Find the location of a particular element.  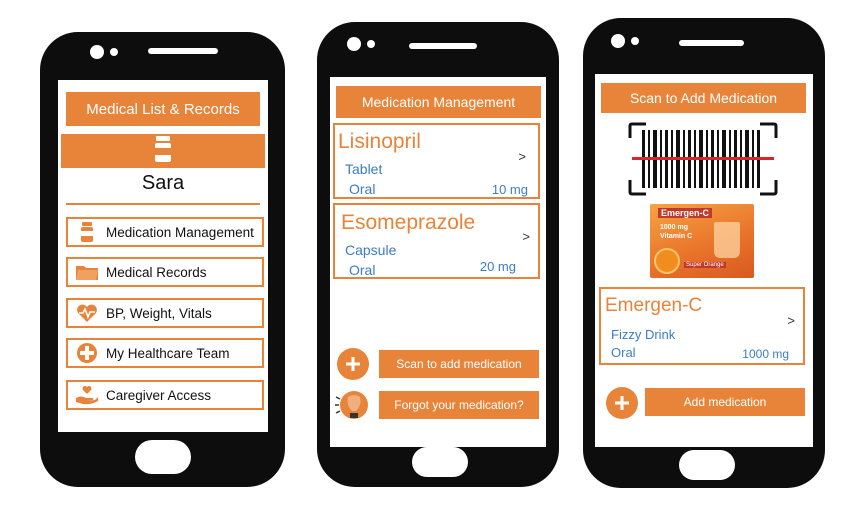

med-name: Esomeprazole is located at coordinates (408, 222).